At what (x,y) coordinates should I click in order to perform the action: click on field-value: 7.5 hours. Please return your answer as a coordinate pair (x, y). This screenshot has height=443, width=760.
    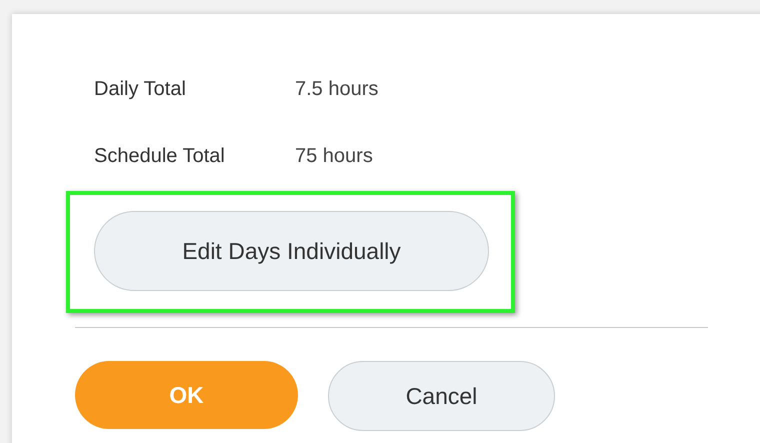
    Looking at the image, I should click on (336, 89).